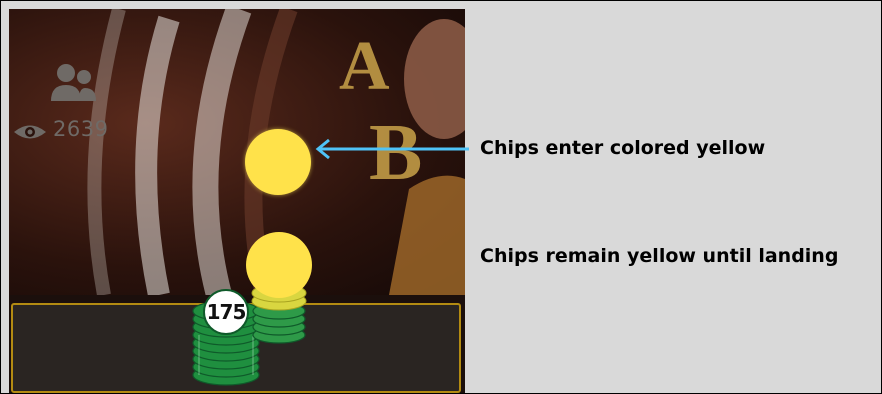 The image size is (882, 394). I want to click on annotation-chips-enter: Chips enter colored yellow, so click(623, 148).